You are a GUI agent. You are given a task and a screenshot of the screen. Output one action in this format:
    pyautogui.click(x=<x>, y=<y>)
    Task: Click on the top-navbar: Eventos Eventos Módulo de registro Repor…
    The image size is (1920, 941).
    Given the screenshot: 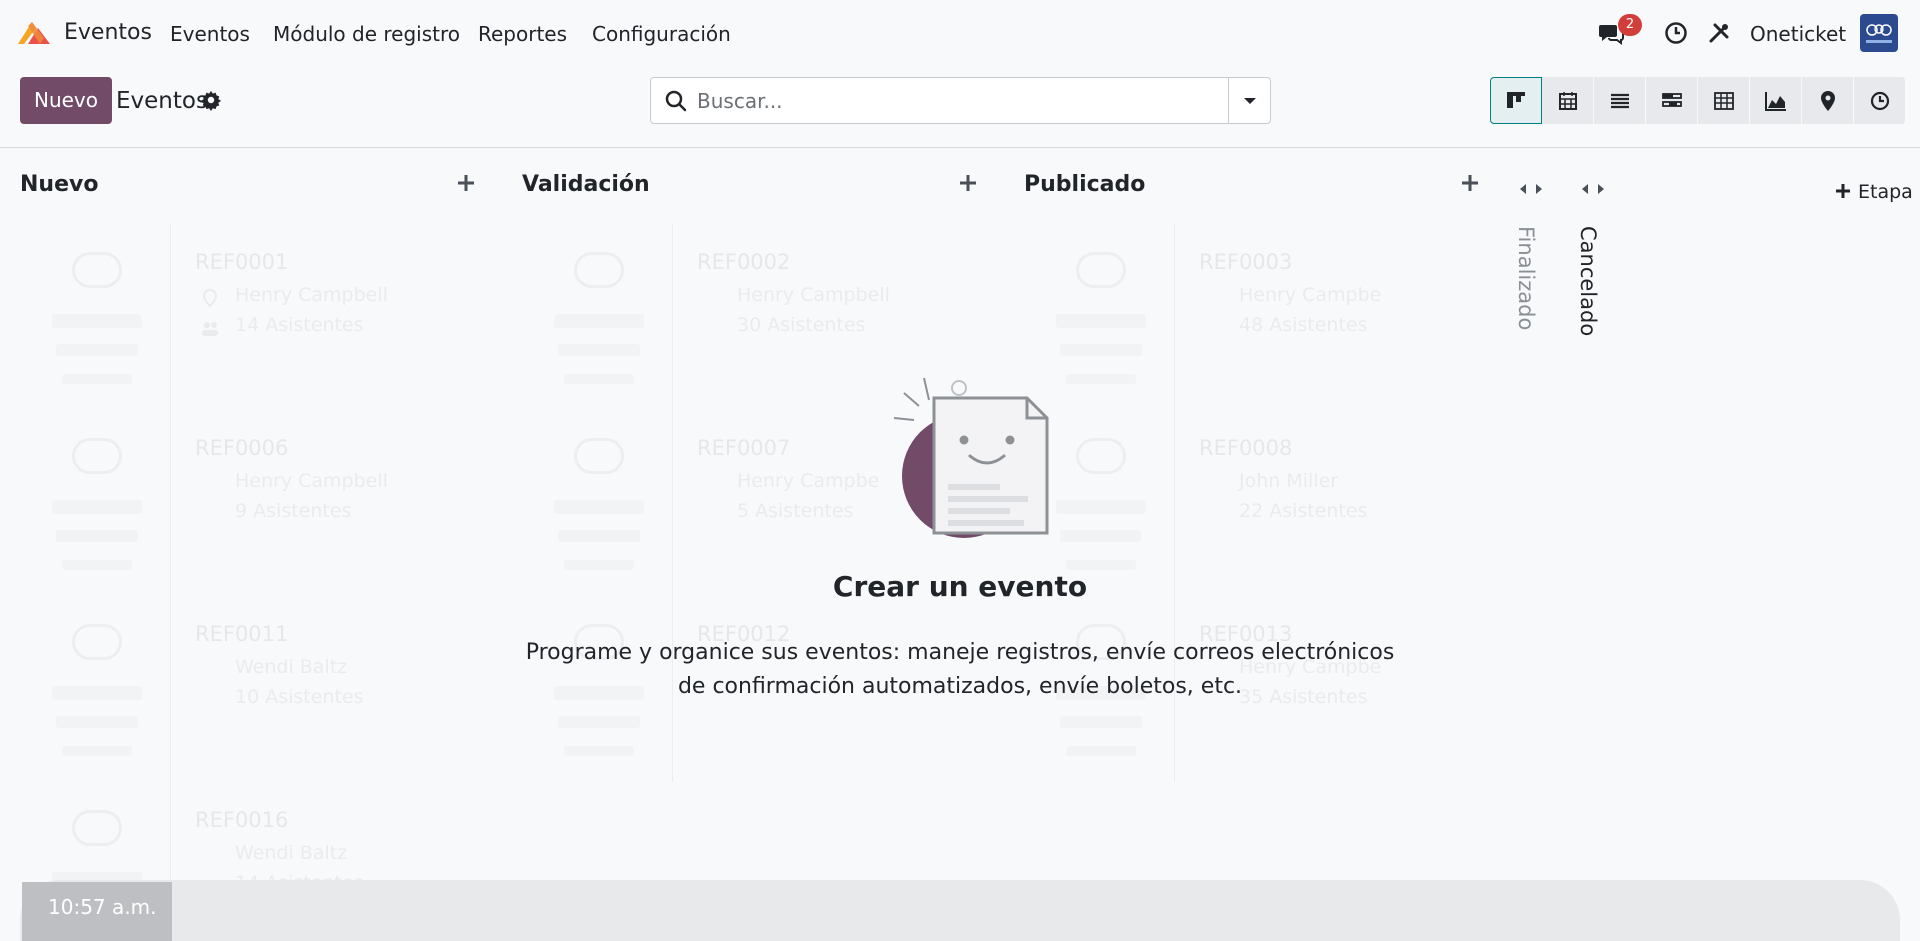 What is the action you would take?
    pyautogui.click(x=960, y=32)
    